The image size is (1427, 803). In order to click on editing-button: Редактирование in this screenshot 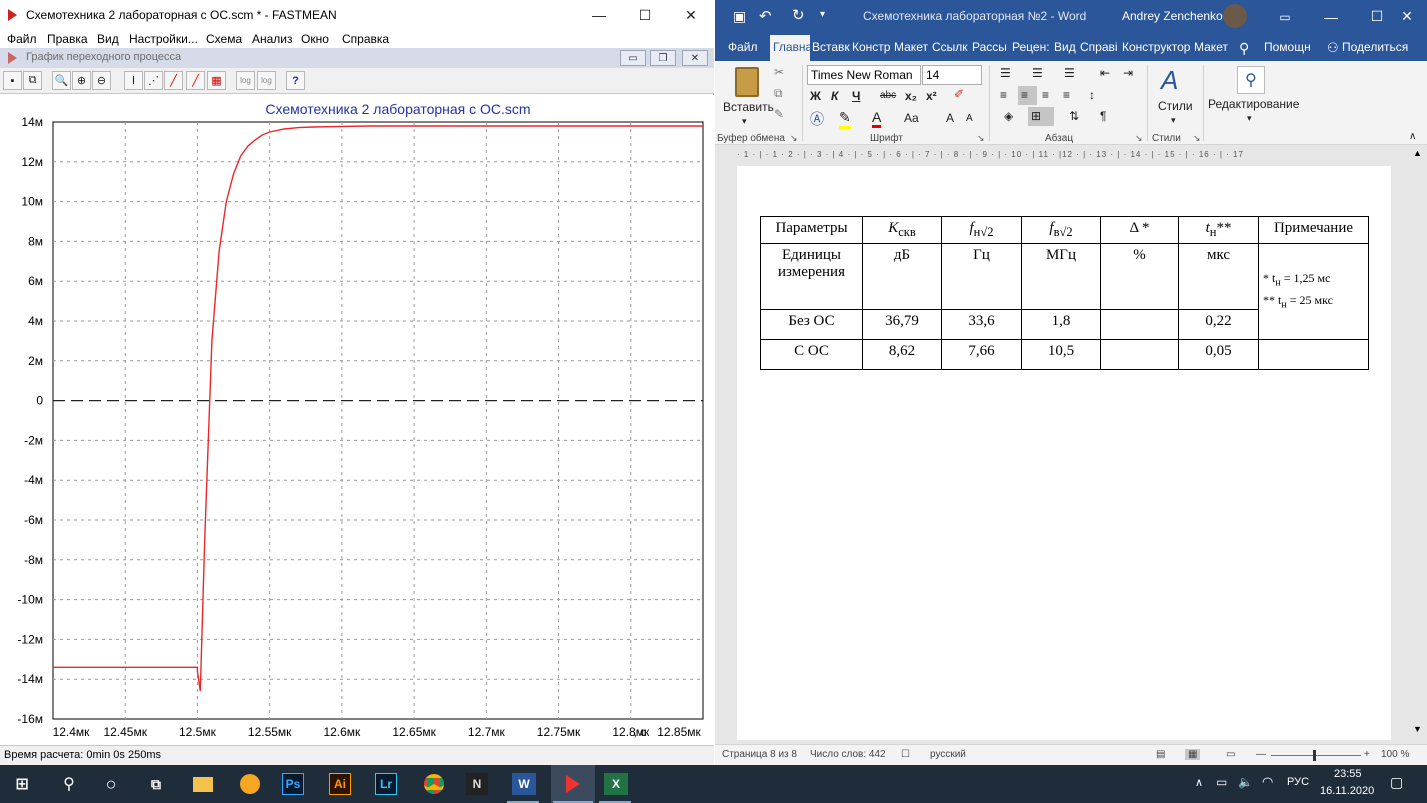, I will do `click(1253, 104)`.